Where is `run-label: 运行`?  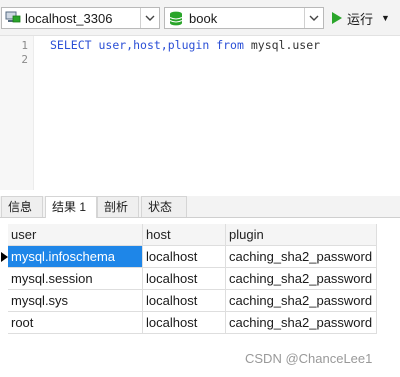
run-label: 运行 is located at coordinates (360, 19).